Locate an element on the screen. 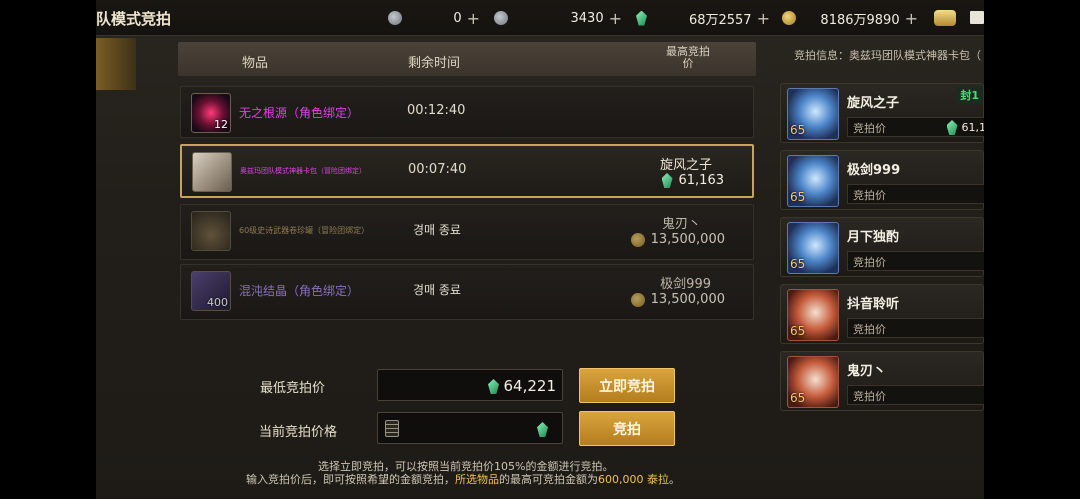  column-item: 物品 is located at coordinates (255, 63).